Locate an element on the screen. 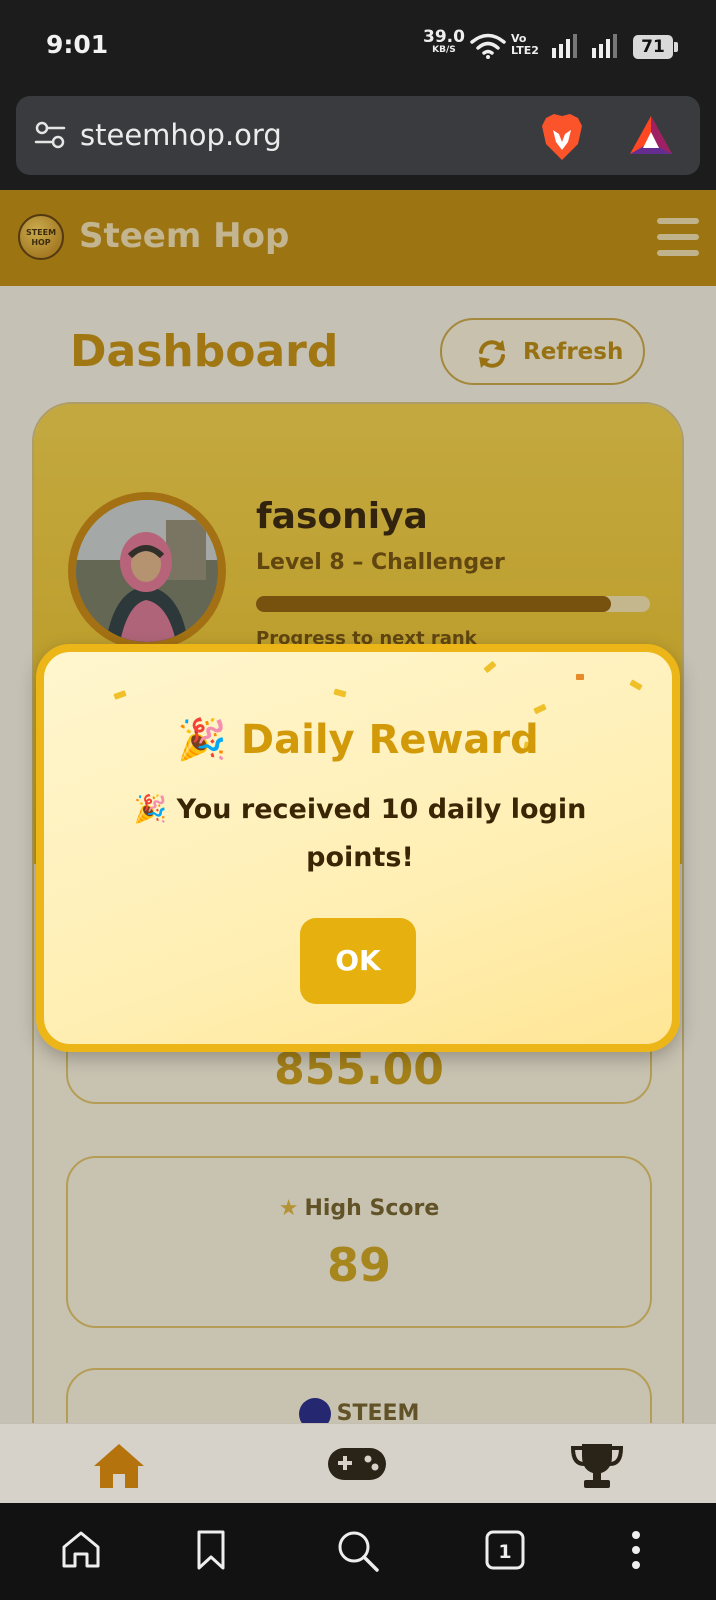 The width and height of the screenshot is (716, 1600). address-bar: steemhop.org is located at coordinates (358, 135).